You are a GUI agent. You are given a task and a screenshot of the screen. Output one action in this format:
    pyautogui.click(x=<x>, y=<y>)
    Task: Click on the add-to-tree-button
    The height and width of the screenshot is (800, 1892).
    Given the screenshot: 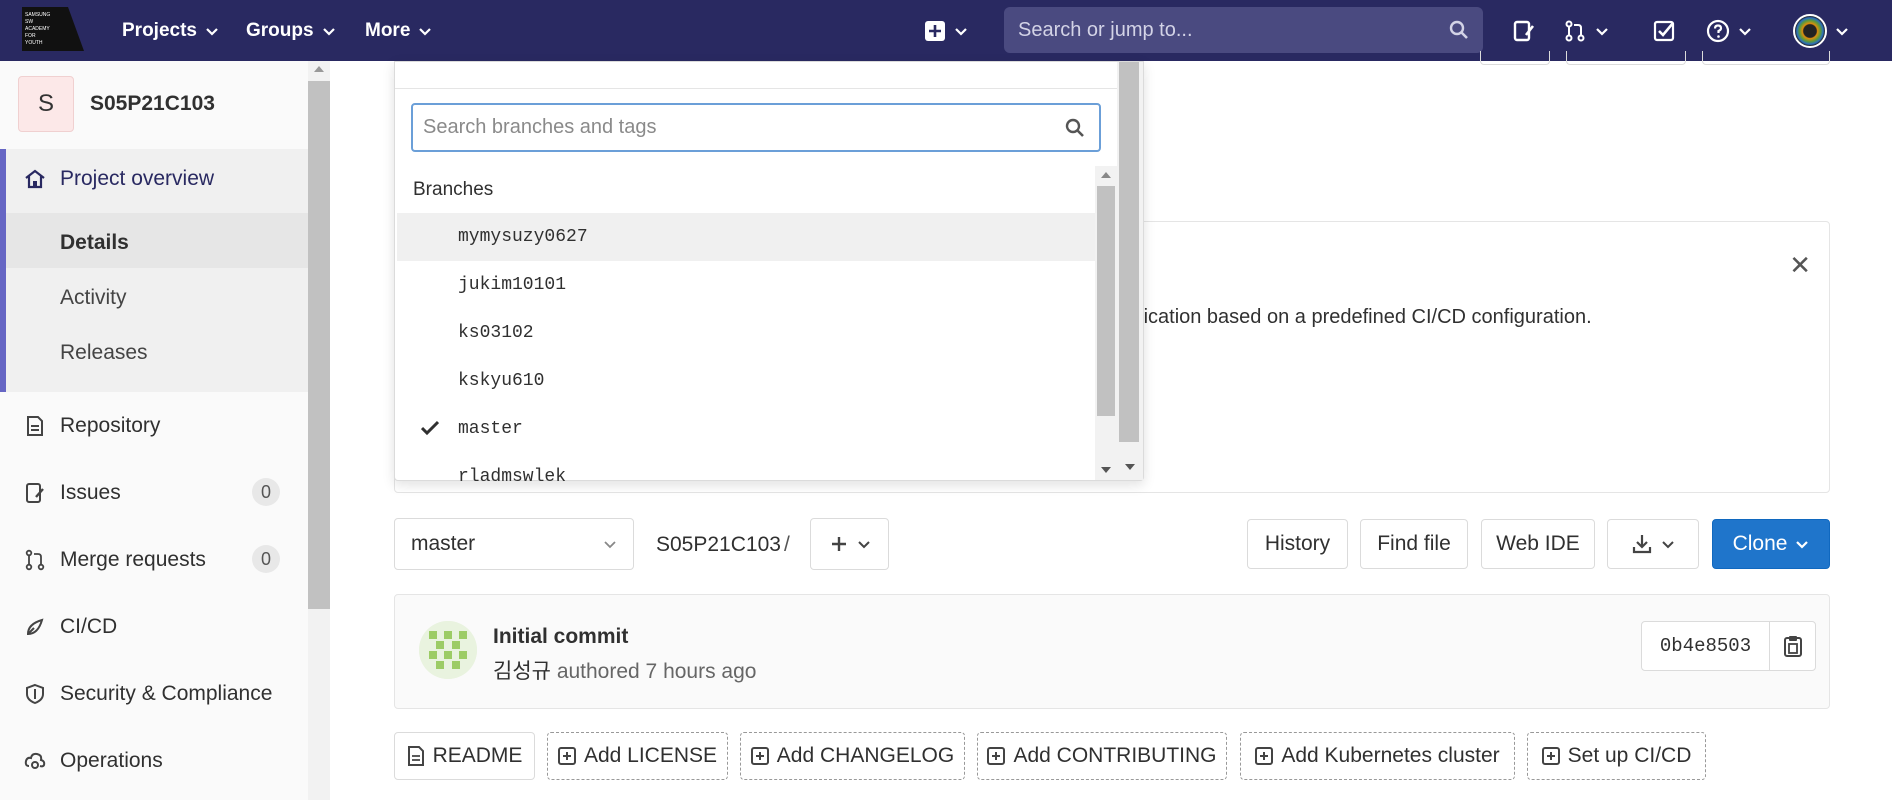 What is the action you would take?
    pyautogui.click(x=849, y=544)
    